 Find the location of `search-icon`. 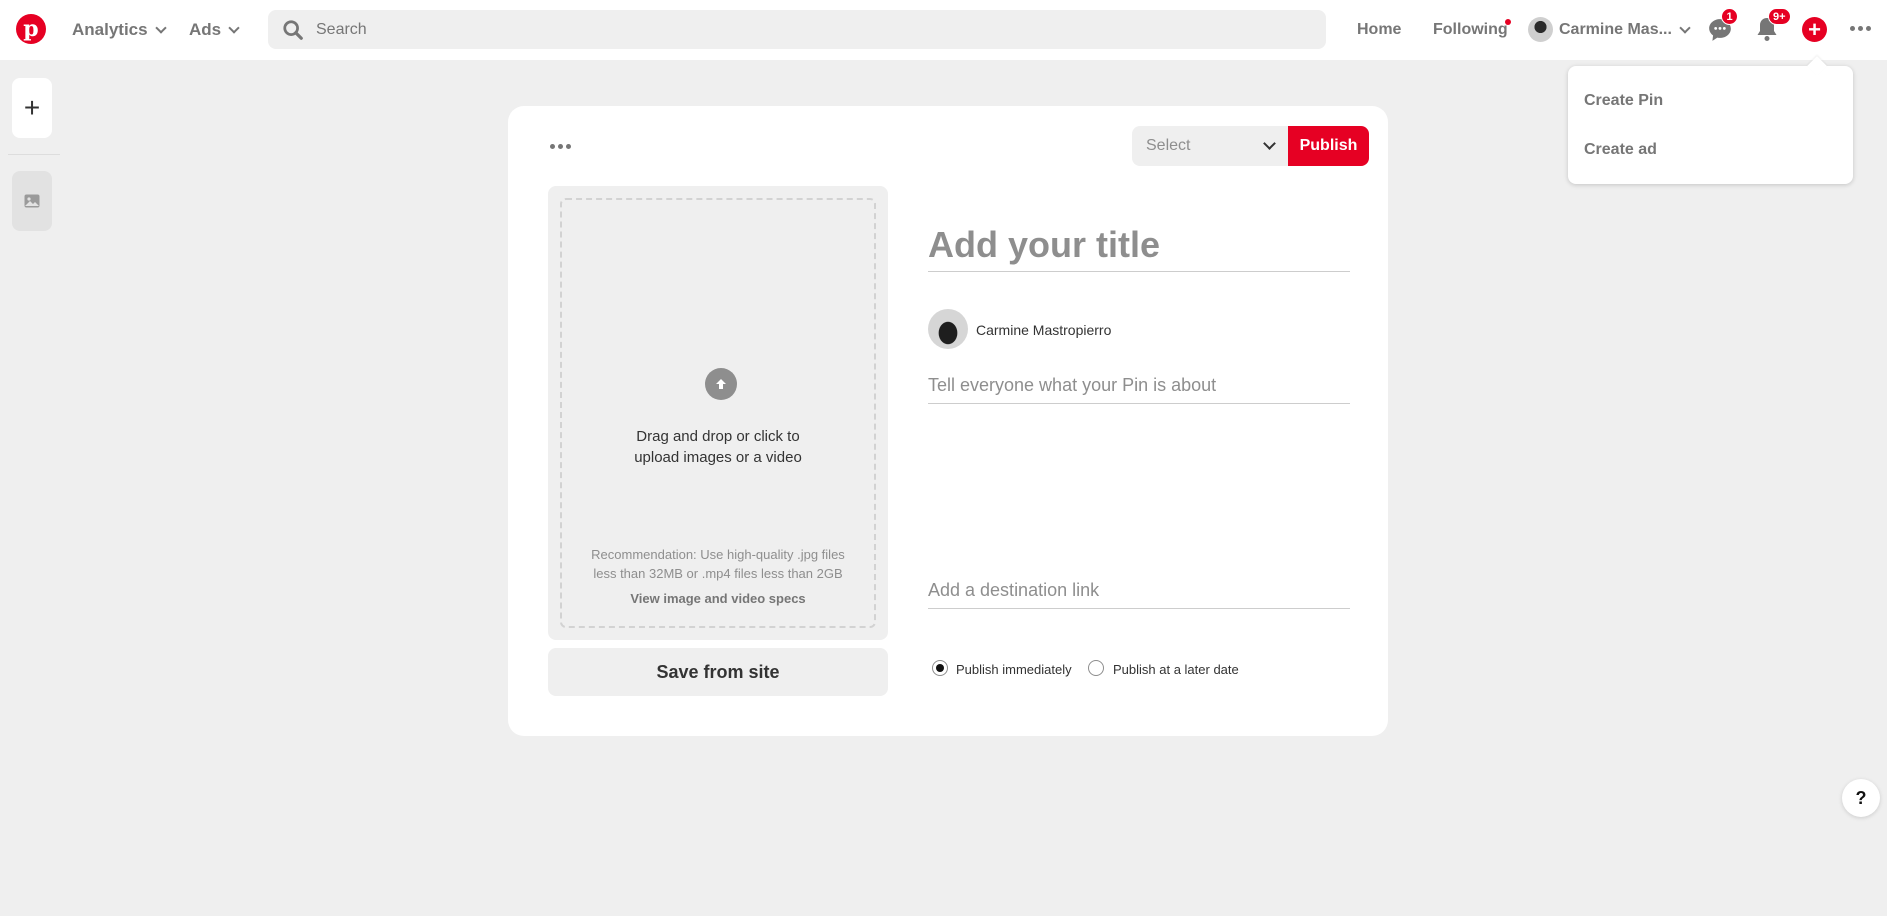

search-icon is located at coordinates (293, 30).